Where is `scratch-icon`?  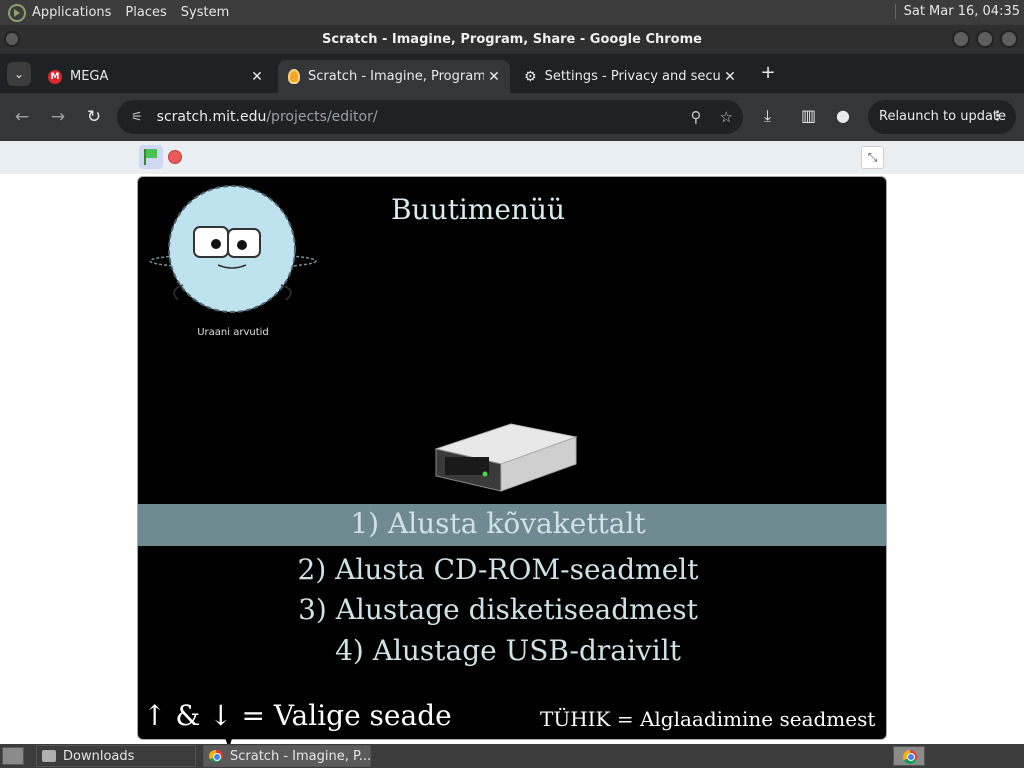 scratch-icon is located at coordinates (294, 76).